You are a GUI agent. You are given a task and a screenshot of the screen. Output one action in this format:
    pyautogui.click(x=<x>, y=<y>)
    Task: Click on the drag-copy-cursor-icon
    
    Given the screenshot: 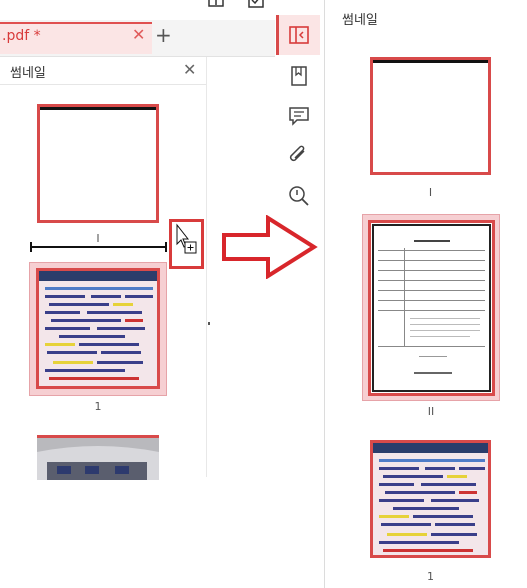 What is the action you would take?
    pyautogui.click(x=186, y=238)
    